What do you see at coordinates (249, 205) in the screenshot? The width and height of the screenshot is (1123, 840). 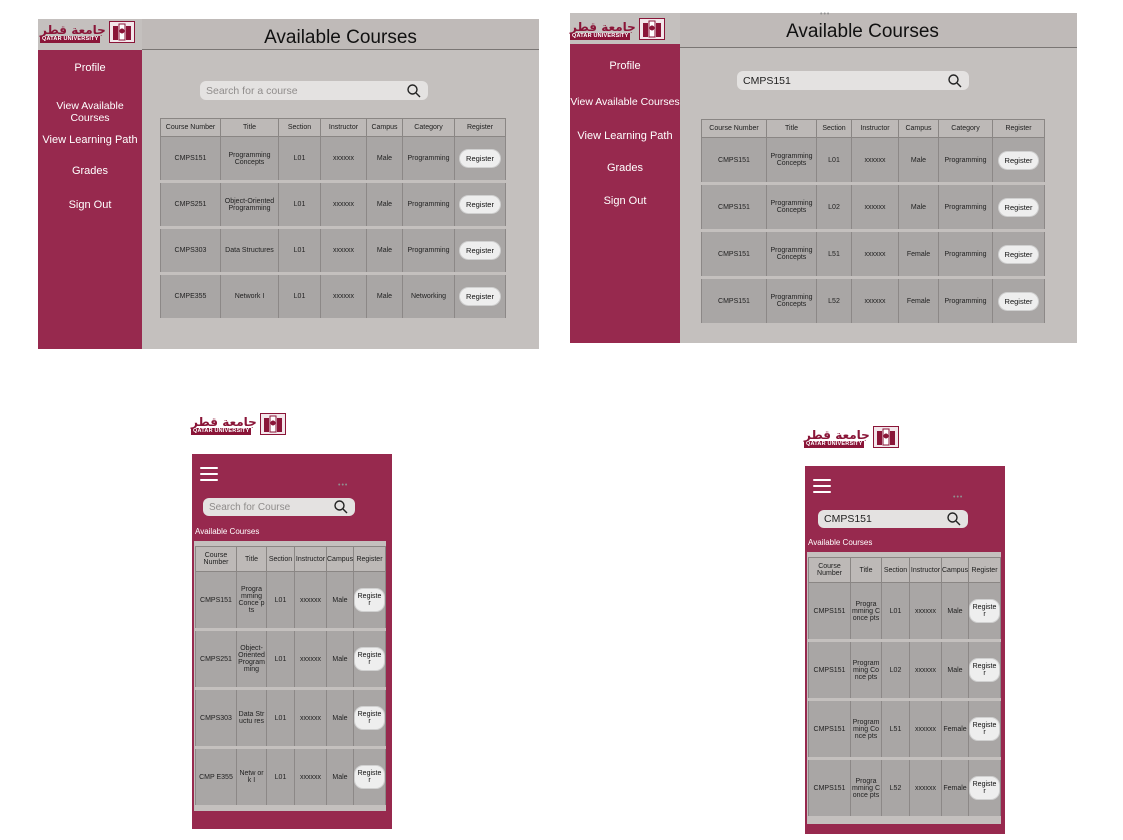 I see `table-cell: Object-Oriented Programming` at bounding box center [249, 205].